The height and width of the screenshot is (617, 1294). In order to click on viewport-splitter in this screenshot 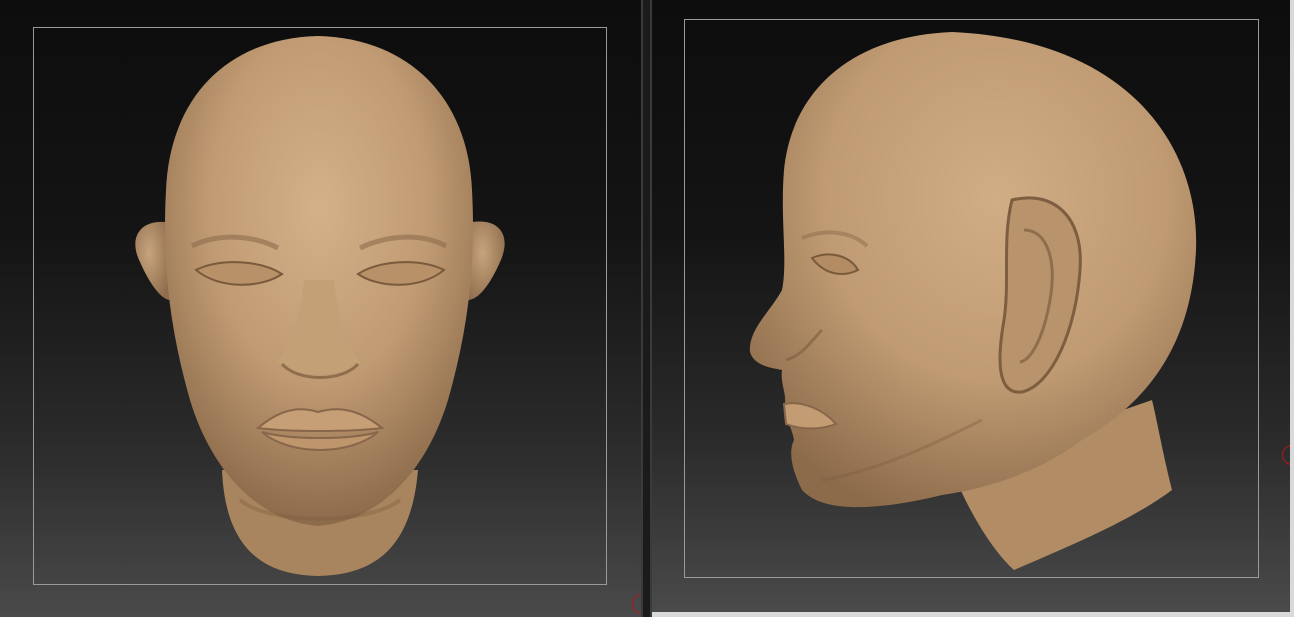, I will do `click(646, 308)`.